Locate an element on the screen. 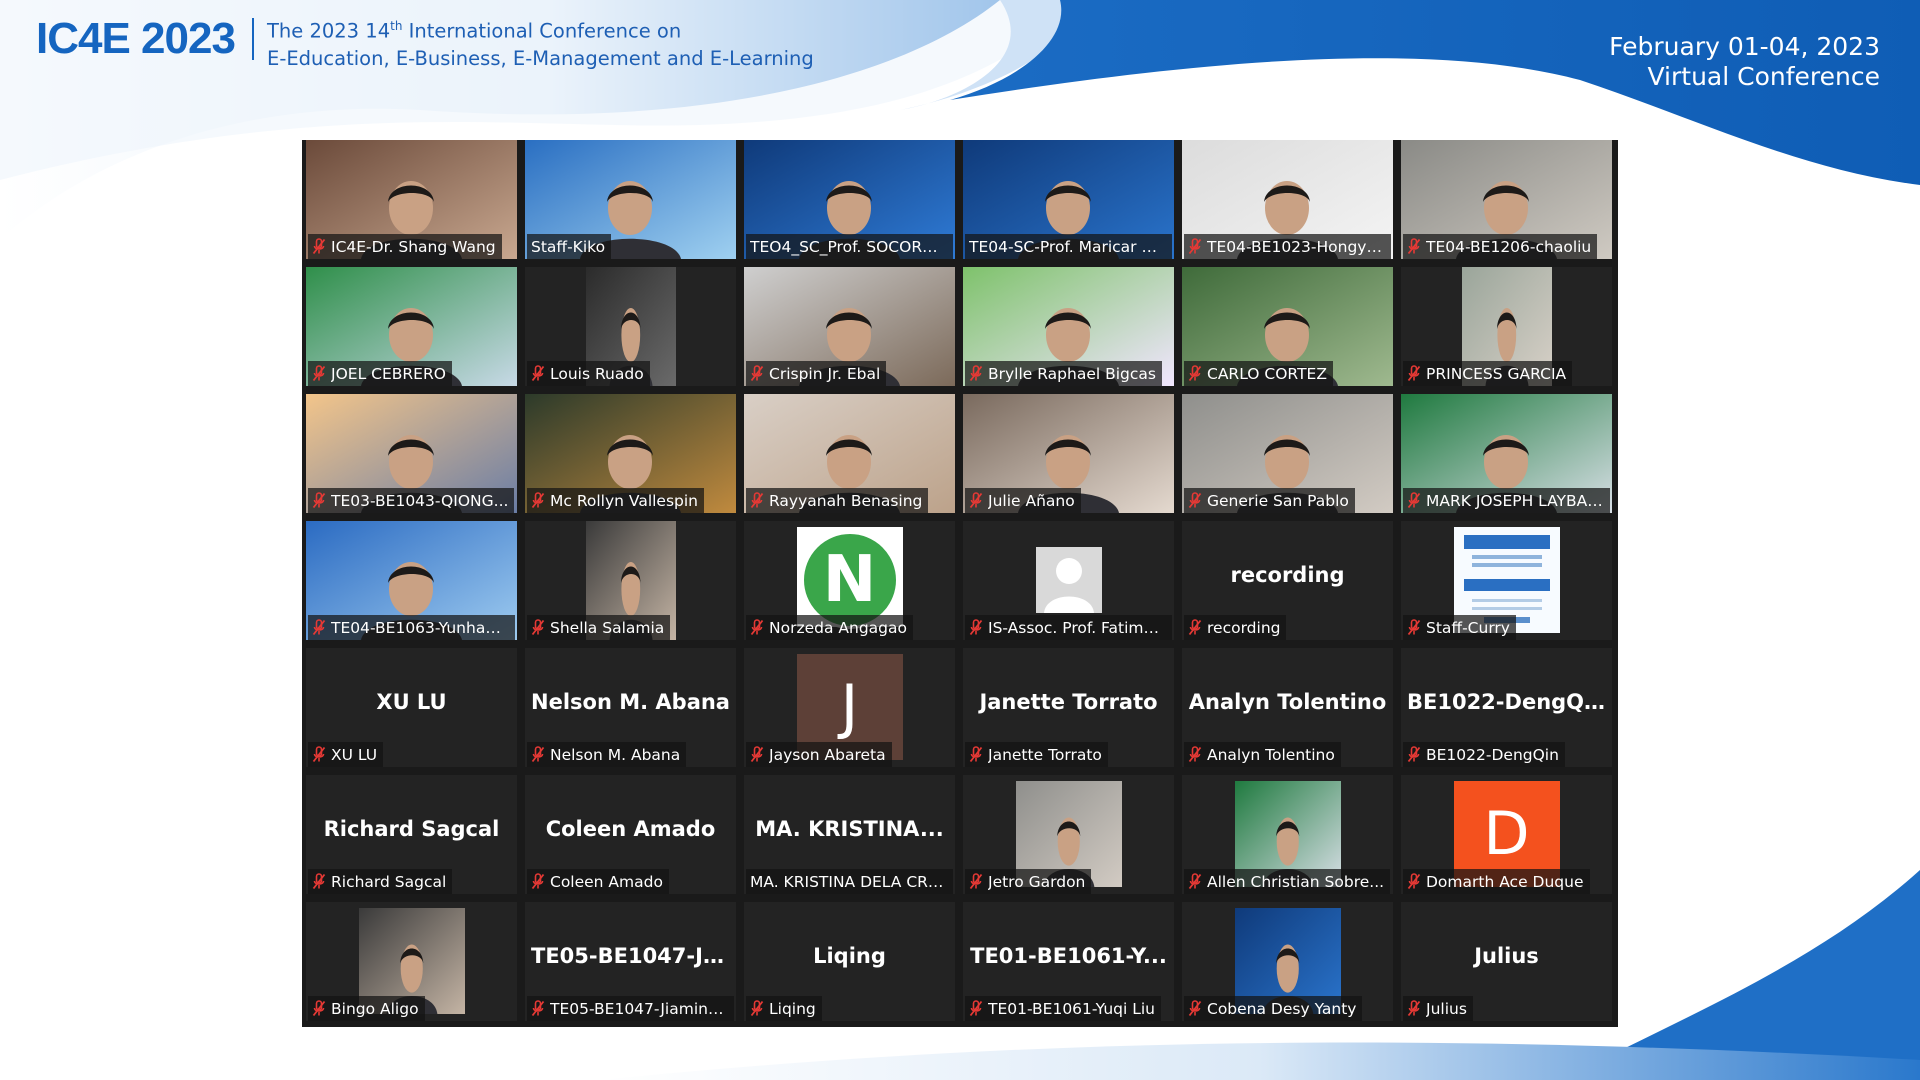 Image resolution: width=1920 pixels, height=1080 pixels. participant-tile: Jetro Gardon is located at coordinates (1068, 834).